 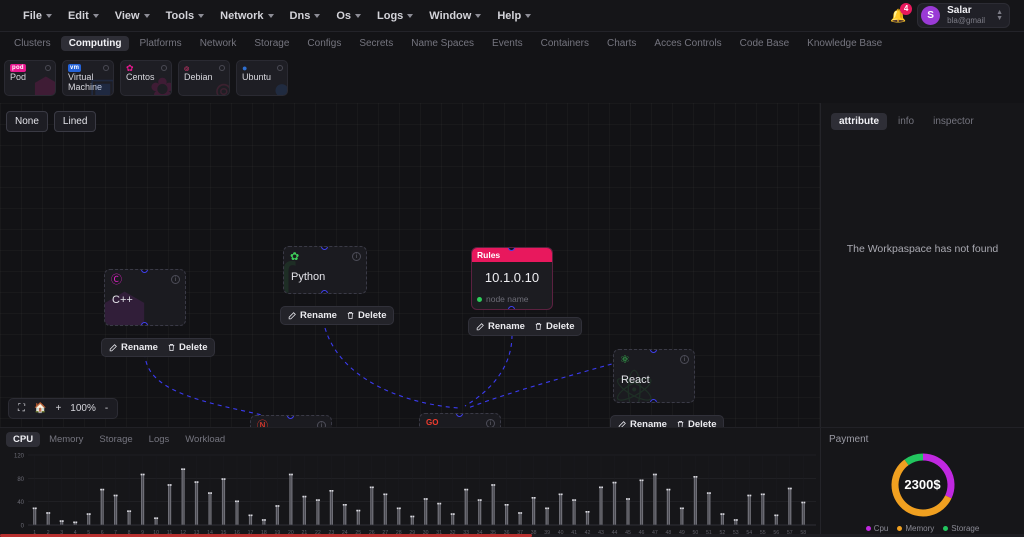 I want to click on user-email: bla@gmail, so click(x=966, y=20).